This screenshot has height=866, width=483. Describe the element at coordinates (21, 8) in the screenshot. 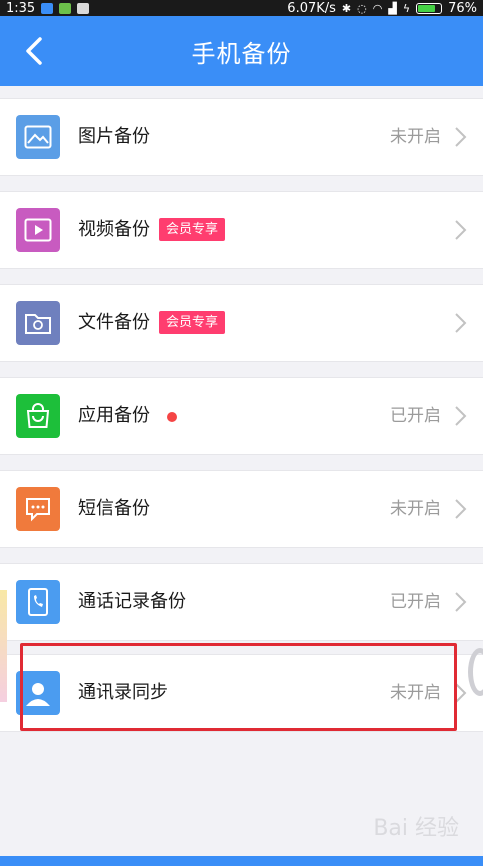

I see `status-time: 1:35` at that location.